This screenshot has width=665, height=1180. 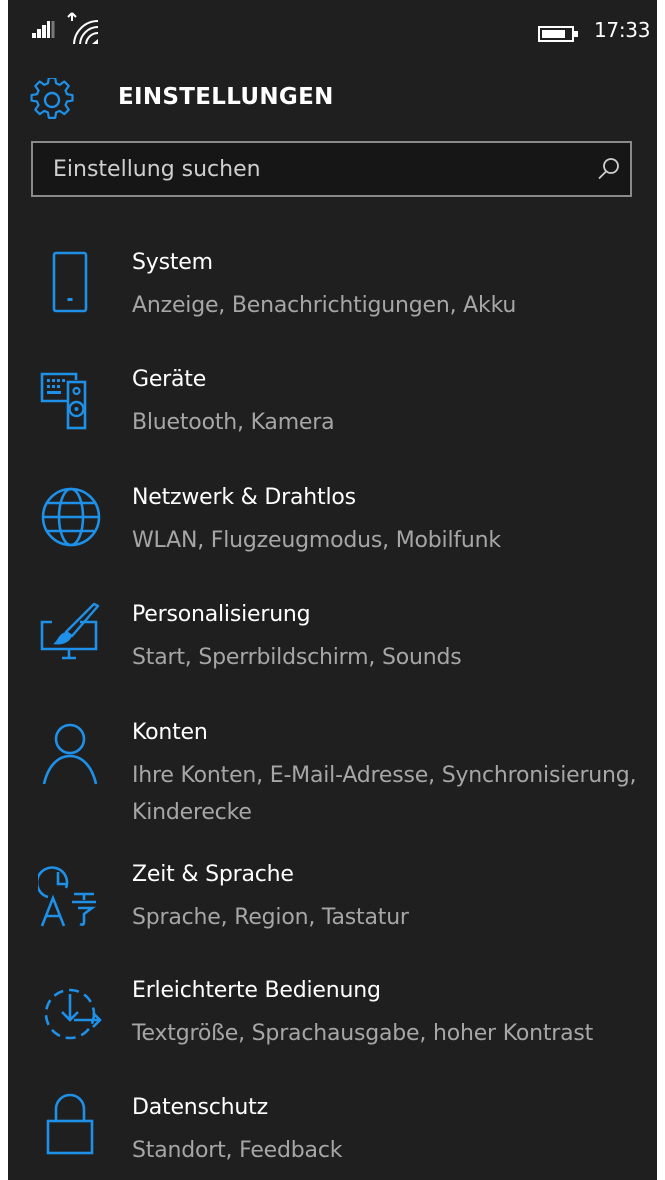 What do you see at coordinates (52, 100) in the screenshot?
I see `gear-icon` at bounding box center [52, 100].